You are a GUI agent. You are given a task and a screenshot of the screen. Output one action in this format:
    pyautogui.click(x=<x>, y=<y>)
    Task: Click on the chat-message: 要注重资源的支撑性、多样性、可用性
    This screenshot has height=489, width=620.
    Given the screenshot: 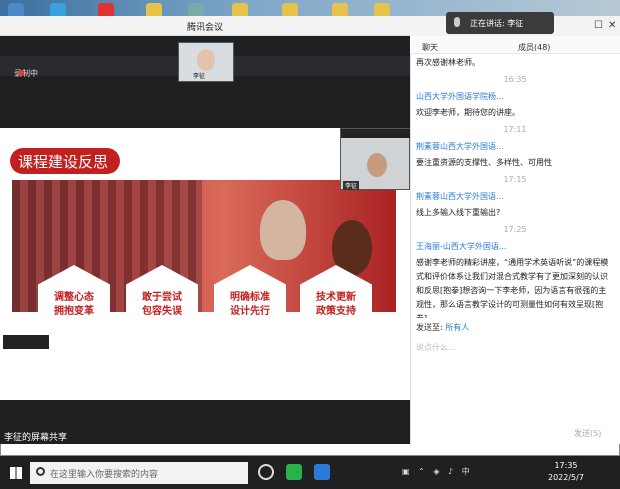 What is the action you would take?
    pyautogui.click(x=484, y=162)
    